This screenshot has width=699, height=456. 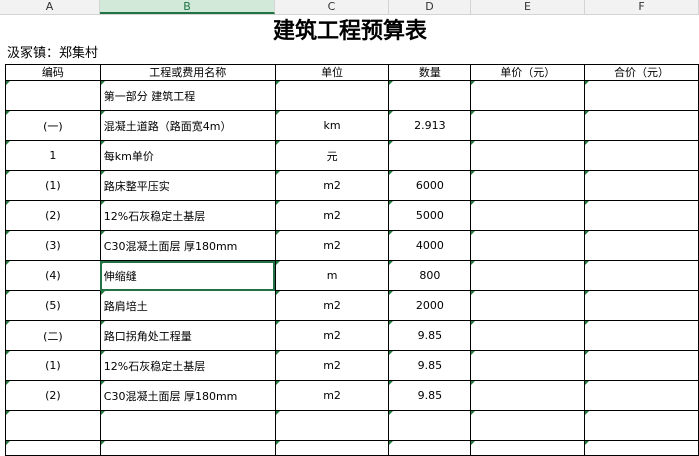 What do you see at coordinates (642, 7) in the screenshot?
I see `column-header-f: F` at bounding box center [642, 7].